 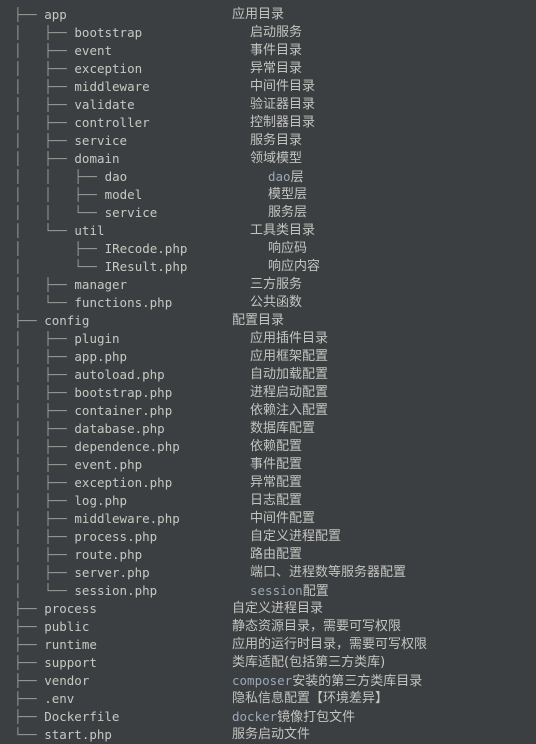 I want to click on tree-node-description: 数据库配置, so click(x=283, y=428).